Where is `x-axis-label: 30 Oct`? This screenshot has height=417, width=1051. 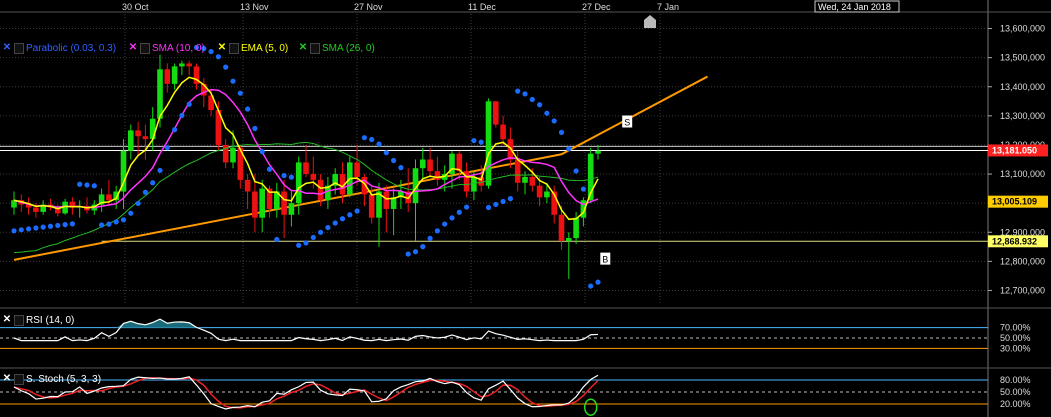 x-axis-label: 30 Oct is located at coordinates (135, 7).